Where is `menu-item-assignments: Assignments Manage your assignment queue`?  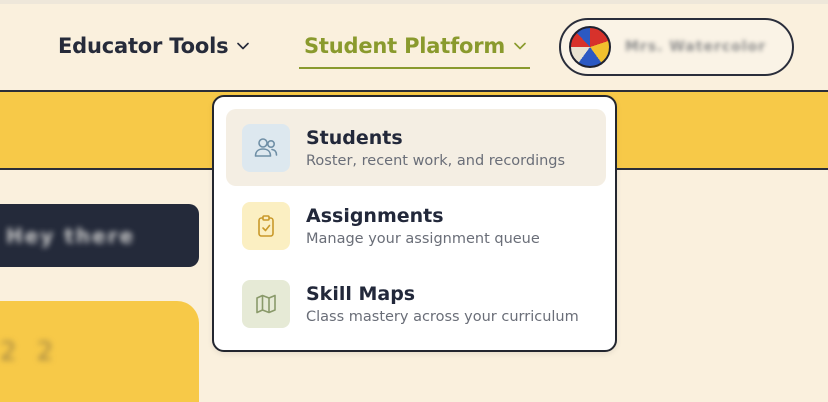
menu-item-assignments: Assignments Manage your assignment queue is located at coordinates (416, 225).